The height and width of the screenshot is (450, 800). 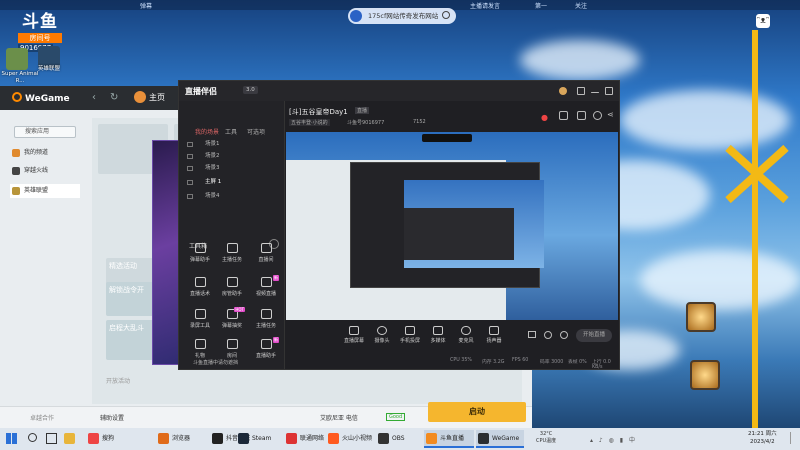 I want to click on tool-danmu: 弹幕助手, so click(x=200, y=256).